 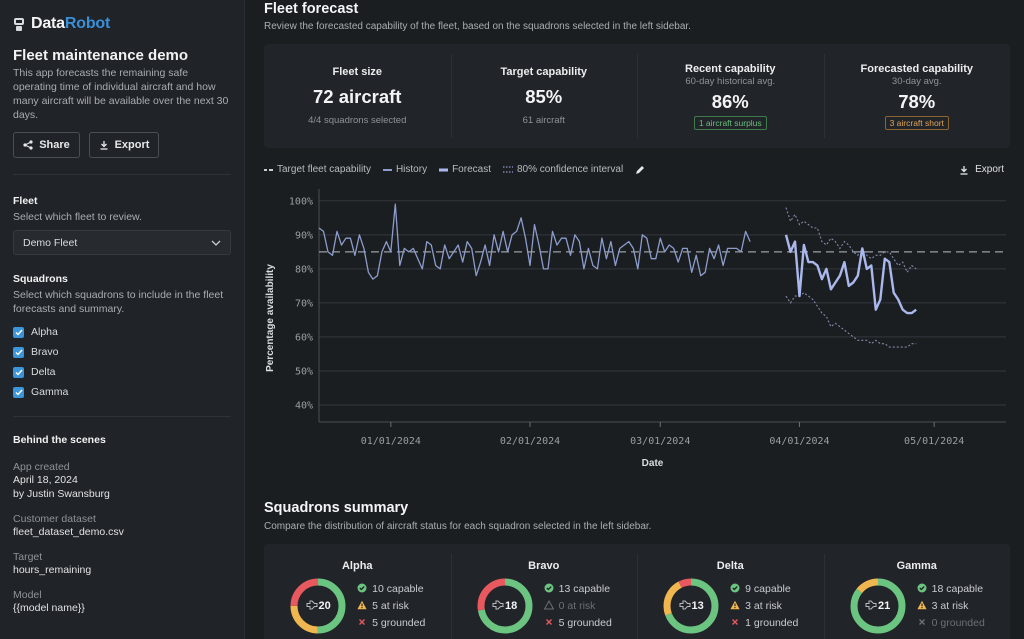 I want to click on squadron-label: Bravo, so click(x=45, y=352).